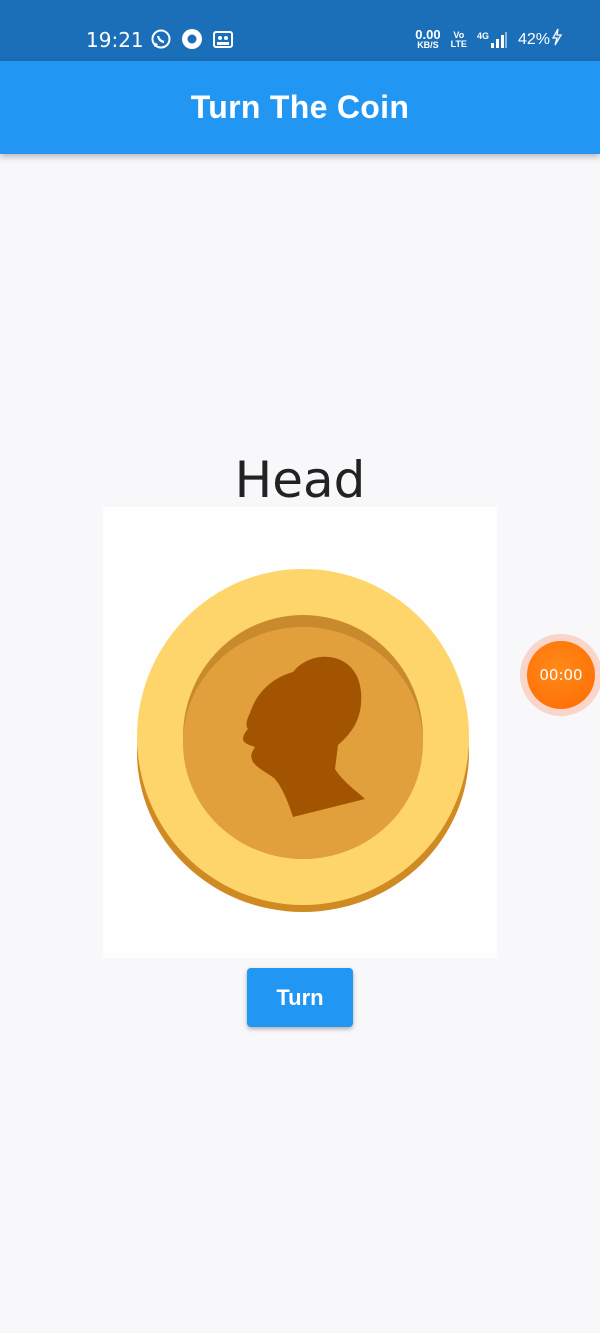 This screenshot has width=600, height=1333. What do you see at coordinates (303, 740) in the screenshot?
I see `coin-head-icon` at bounding box center [303, 740].